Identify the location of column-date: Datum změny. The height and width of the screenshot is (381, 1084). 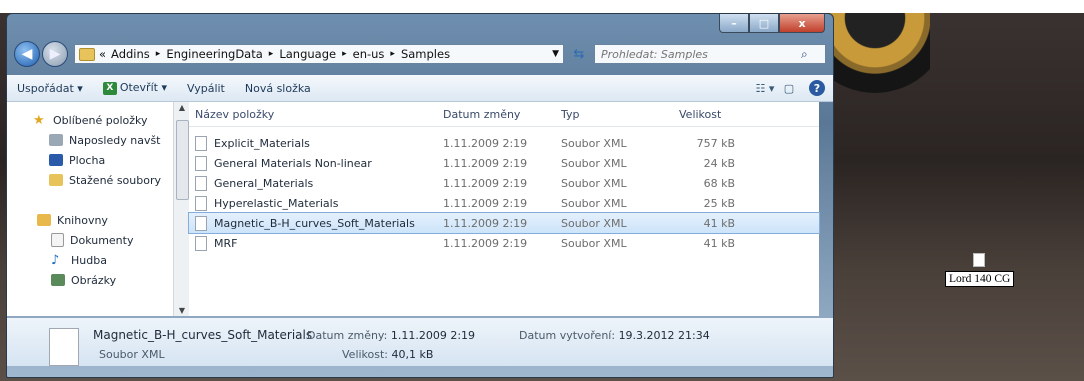
(494, 114).